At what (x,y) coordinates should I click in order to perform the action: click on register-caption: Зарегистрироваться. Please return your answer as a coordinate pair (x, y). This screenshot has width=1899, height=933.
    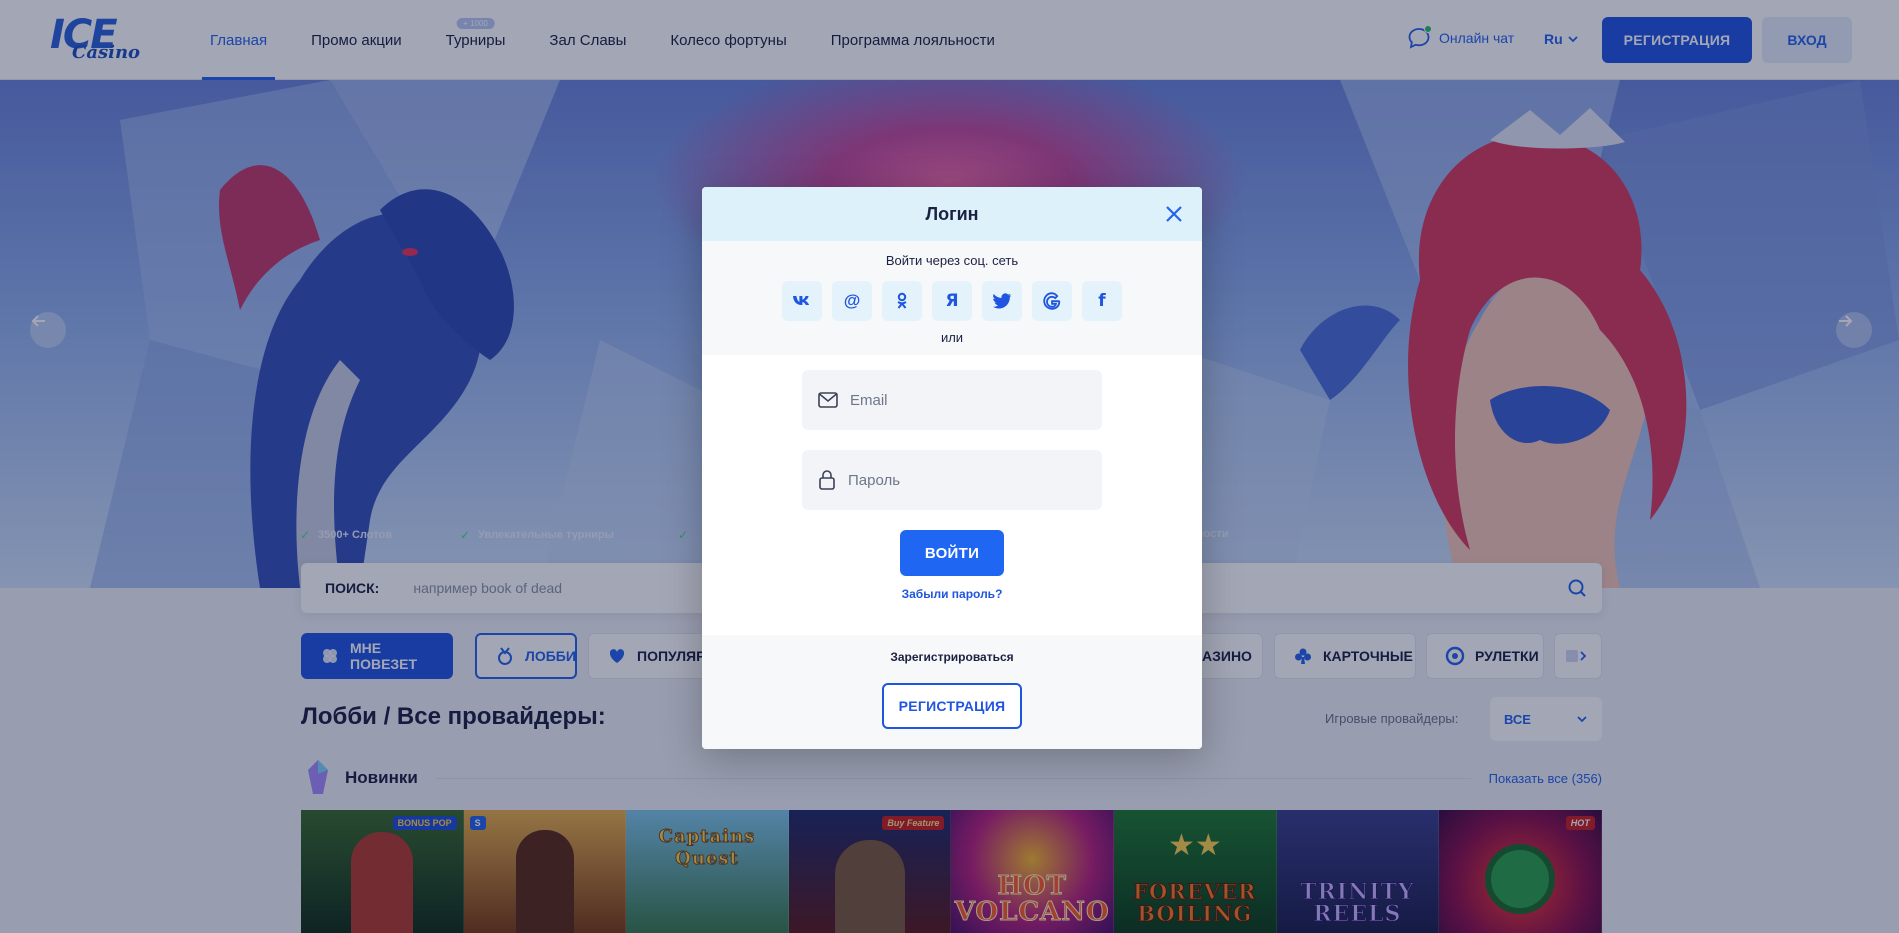
    Looking at the image, I should click on (952, 657).